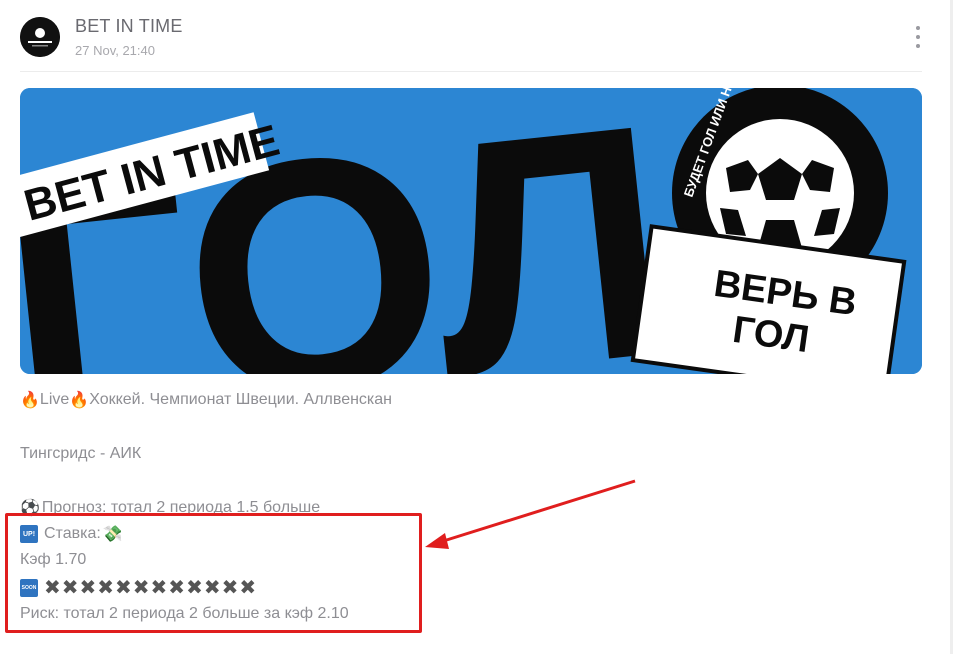 Image resolution: width=968 pixels, height=654 pixels. Describe the element at coordinates (951, 327) in the screenshot. I see `page-right-border` at that location.